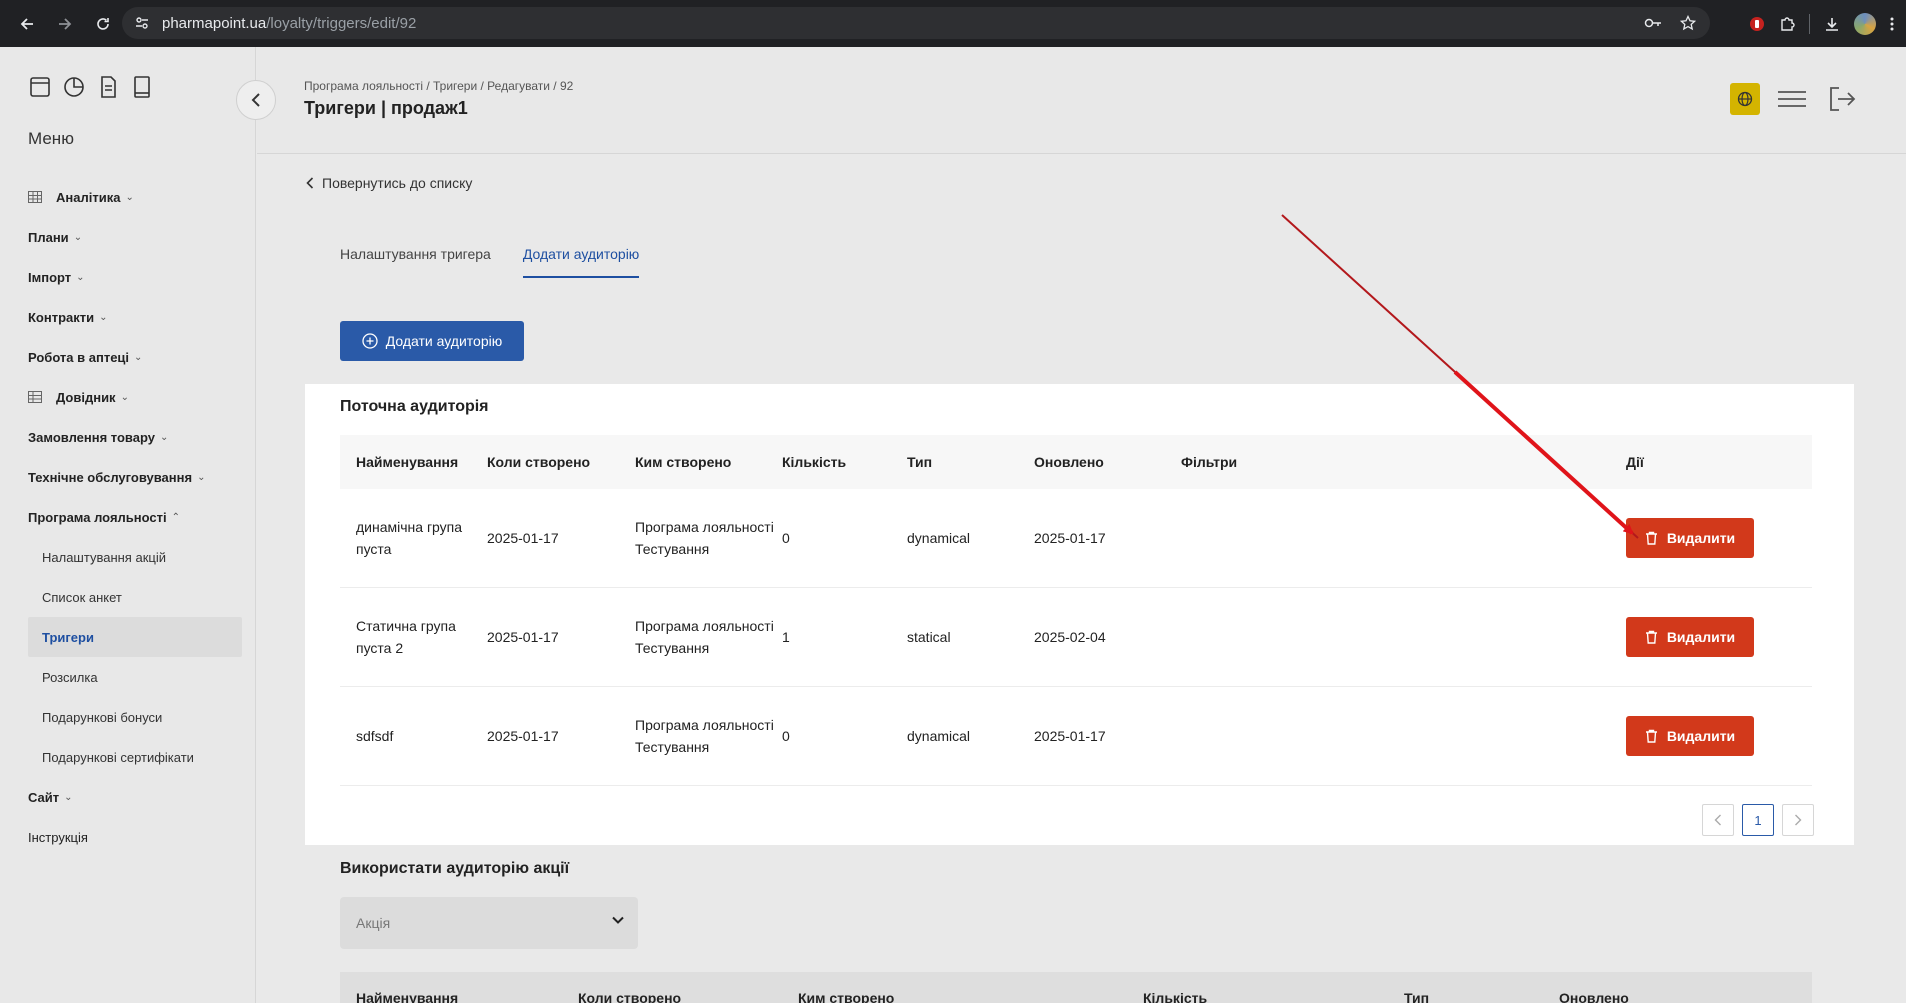 The height and width of the screenshot is (1003, 1906). Describe the element at coordinates (1865, 23) in the screenshot. I see `profile-avatar` at that location.